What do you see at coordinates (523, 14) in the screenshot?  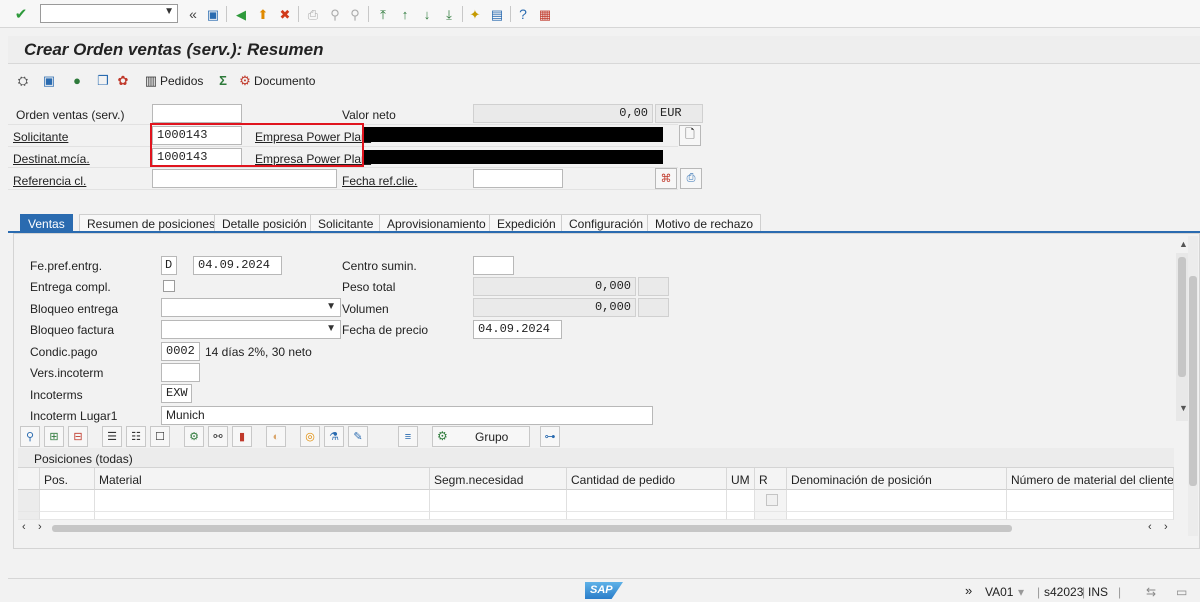 I see `help-icon: ?` at bounding box center [523, 14].